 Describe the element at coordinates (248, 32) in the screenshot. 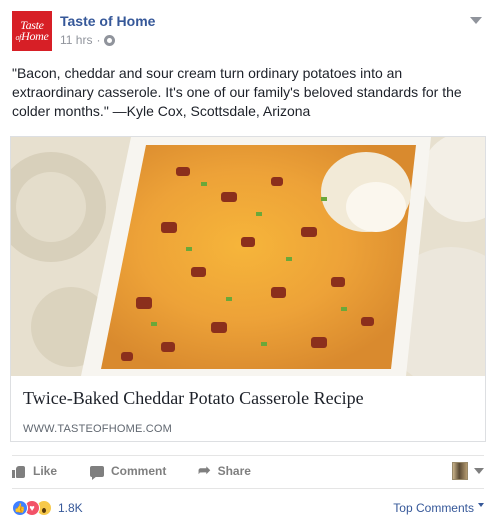

I see `post-header: Taste ofHome Taste of Home 11 hrs ·` at that location.